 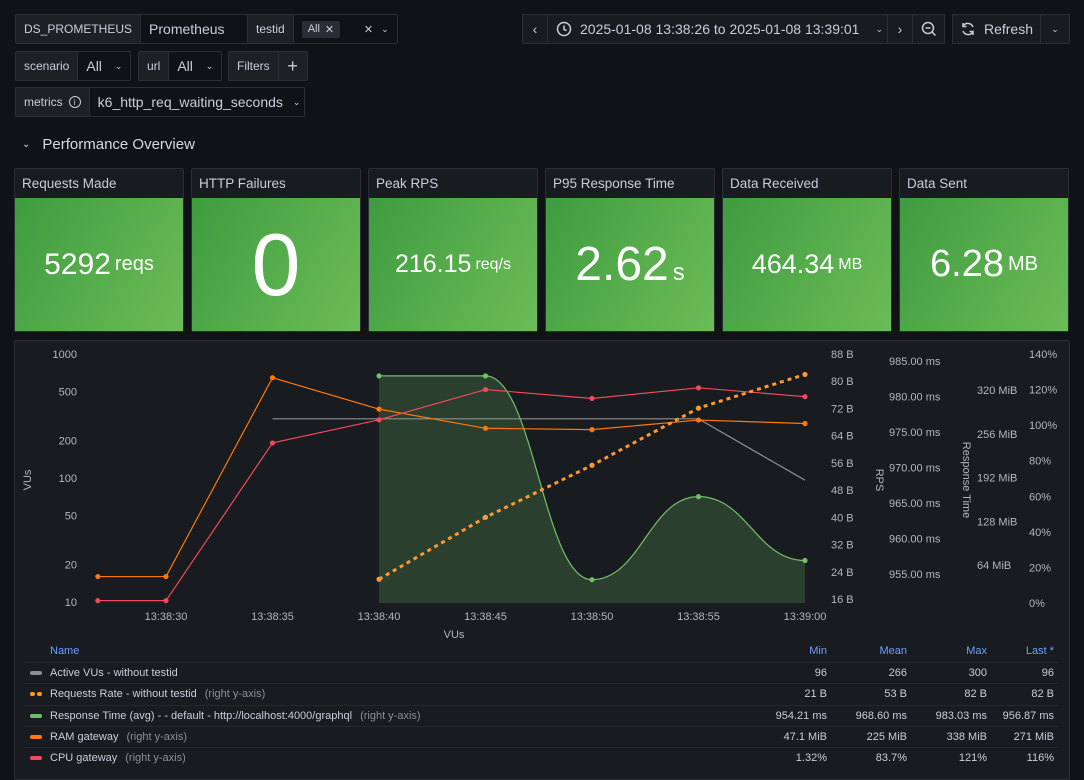 What do you see at coordinates (895, 694) in the screenshot?
I see `legend-mean: 53 B` at bounding box center [895, 694].